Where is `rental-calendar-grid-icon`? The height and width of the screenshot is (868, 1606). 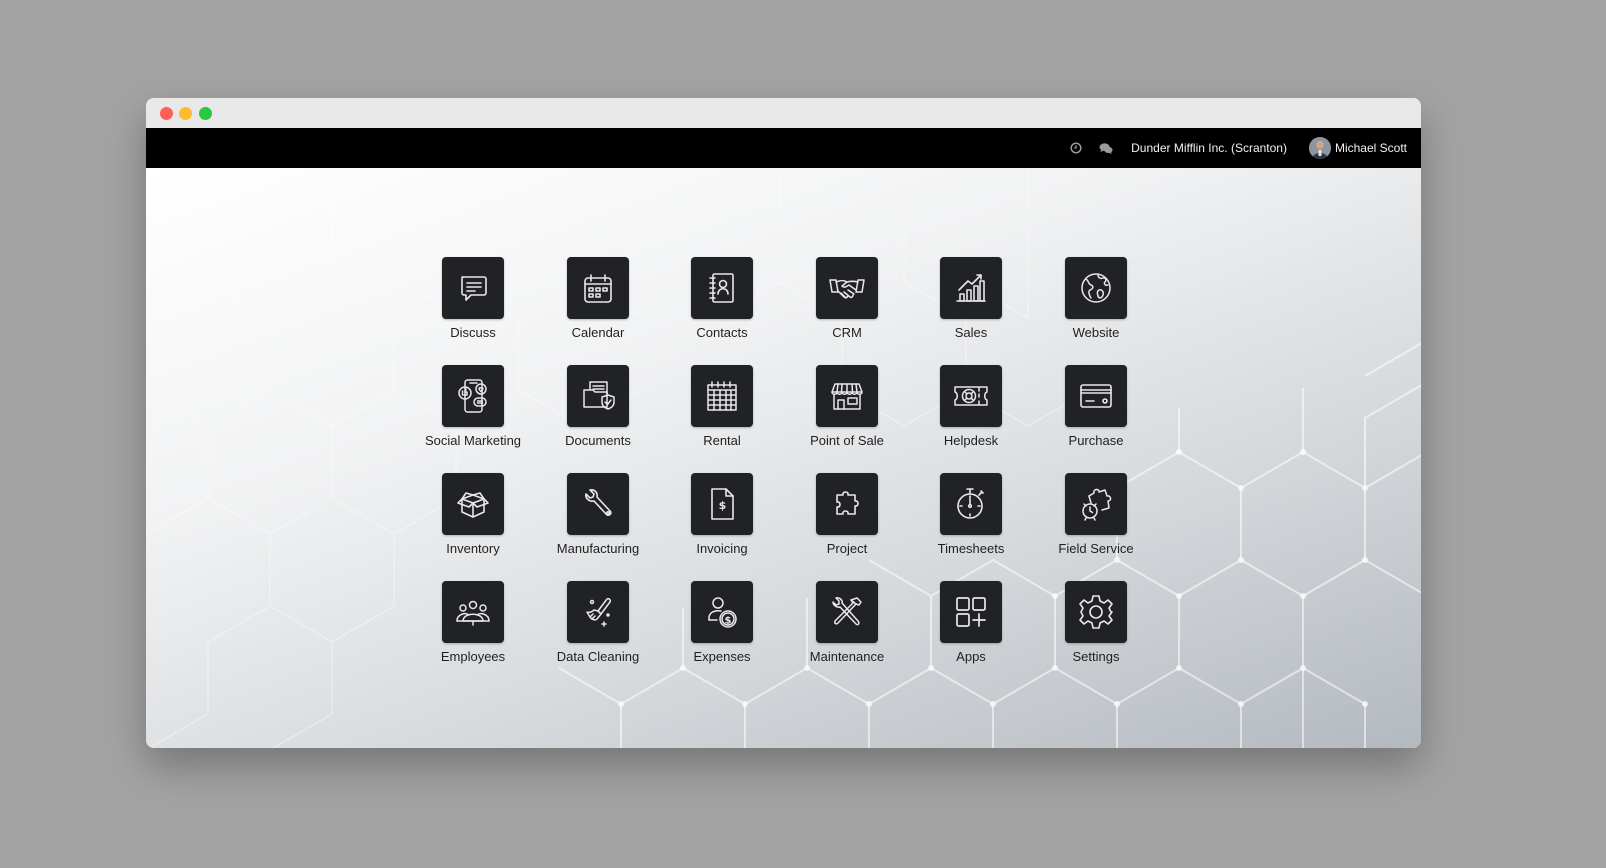
rental-calendar-grid-icon is located at coordinates (722, 396).